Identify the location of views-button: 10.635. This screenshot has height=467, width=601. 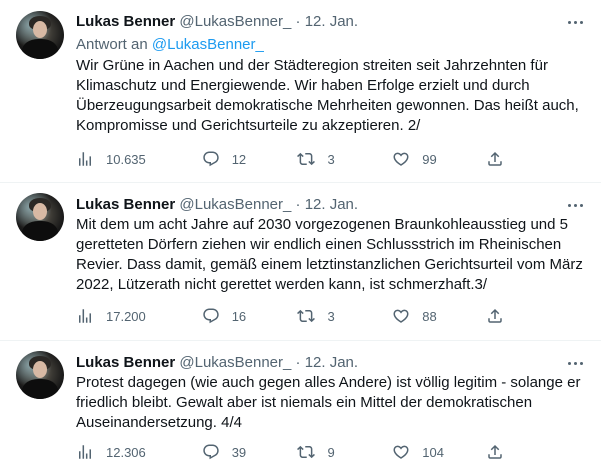
(139, 159).